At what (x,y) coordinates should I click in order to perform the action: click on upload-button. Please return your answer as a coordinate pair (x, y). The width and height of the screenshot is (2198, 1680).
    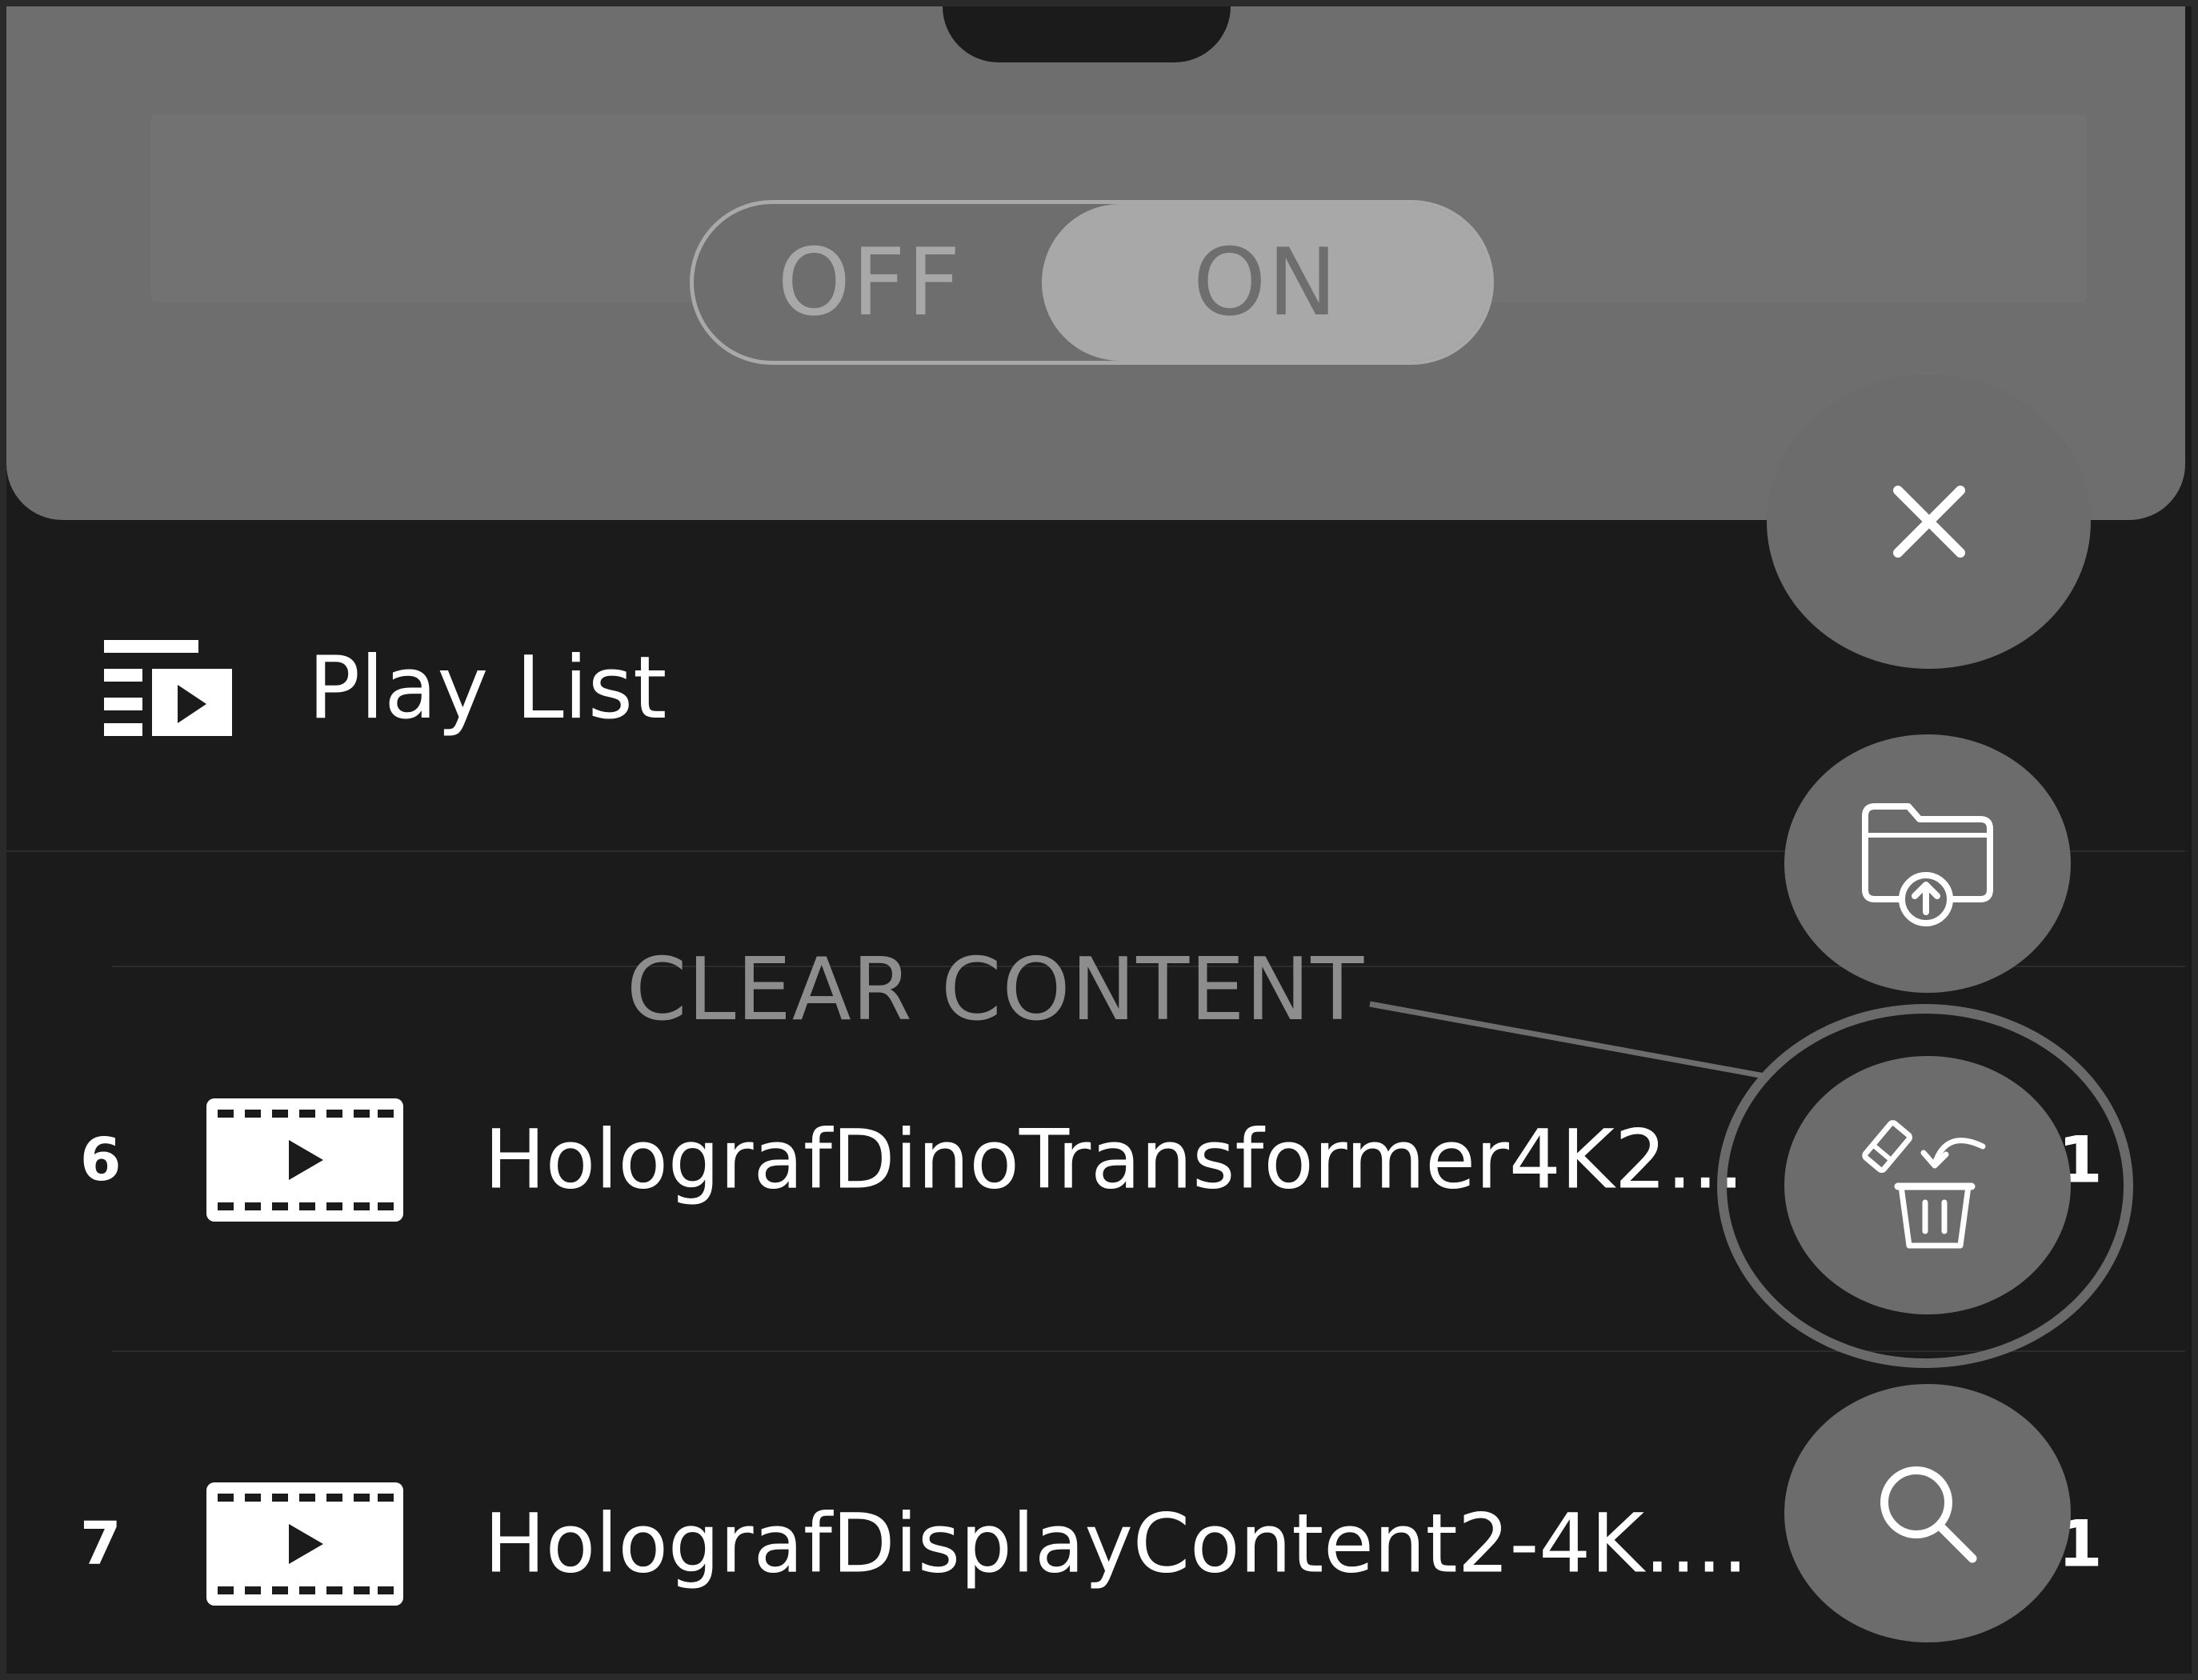
    Looking at the image, I should click on (1927, 863).